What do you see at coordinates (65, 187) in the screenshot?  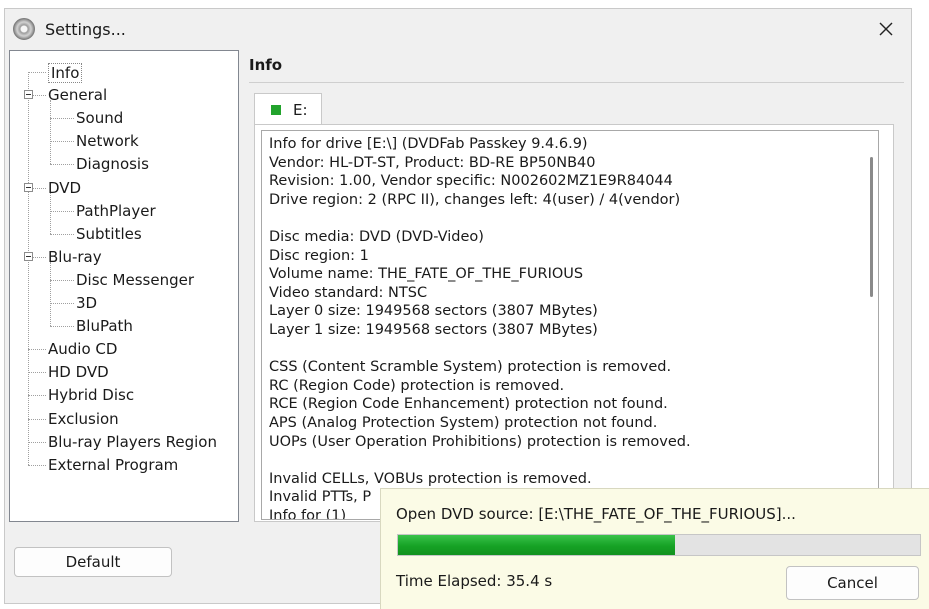 I see `tree-item-label: DVD` at bounding box center [65, 187].